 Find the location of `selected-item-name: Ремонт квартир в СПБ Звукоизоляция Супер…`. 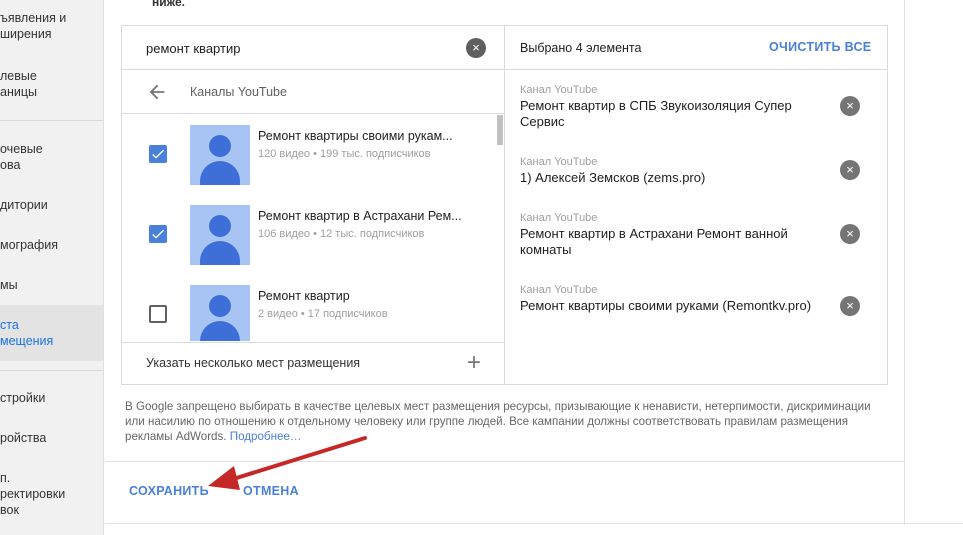

selected-item-name: Ремонт квартир в СПБ Звукоизоляция Супер… is located at coordinates (656, 113).